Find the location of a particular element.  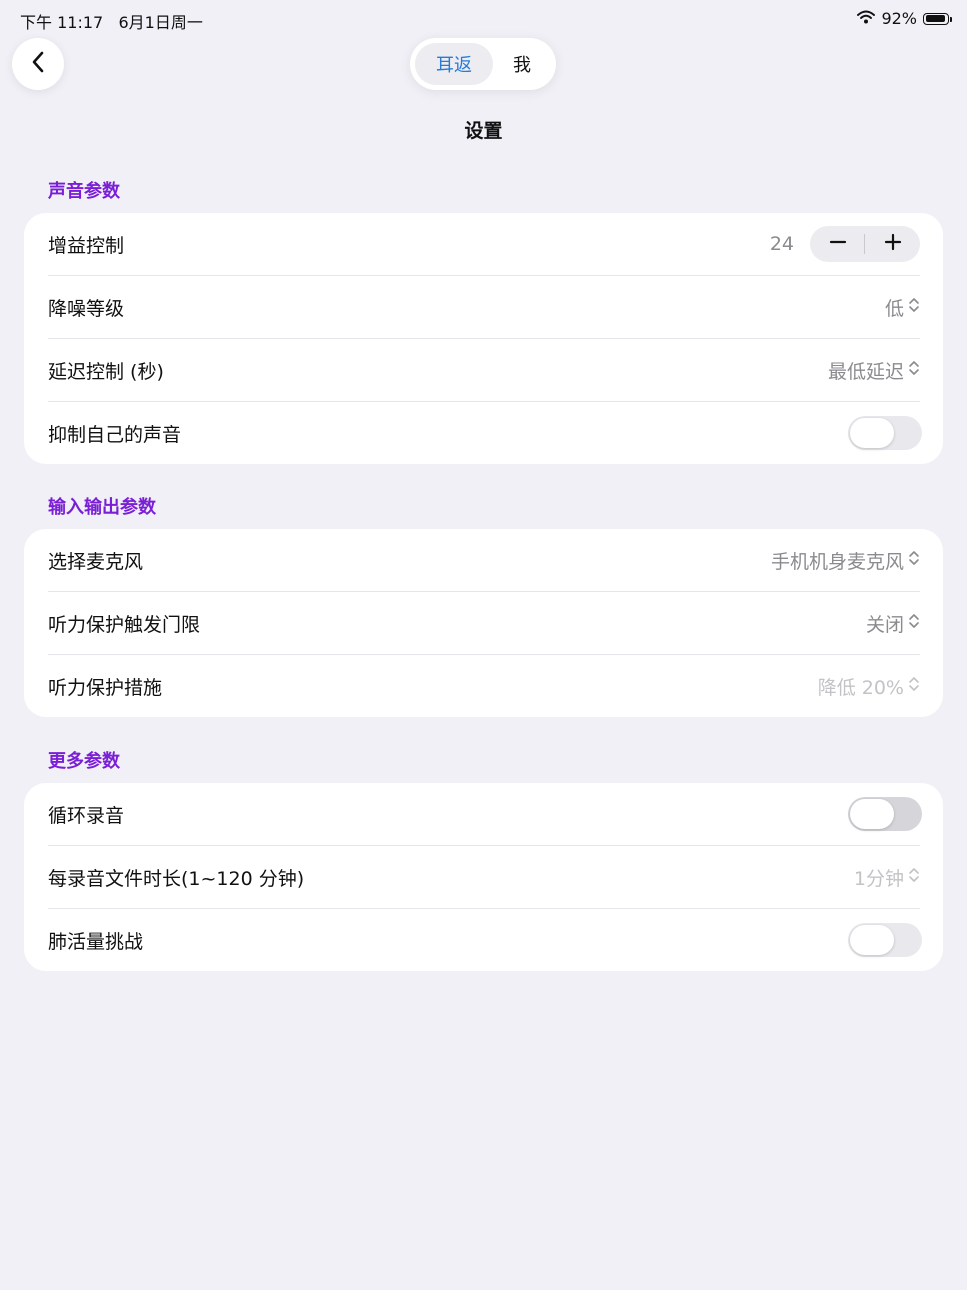

card-io-params: 选择麦克风 手机机身麦克风 听力保护触发门限 关闭 听力保护措施 降低 20% is located at coordinates (483, 623).